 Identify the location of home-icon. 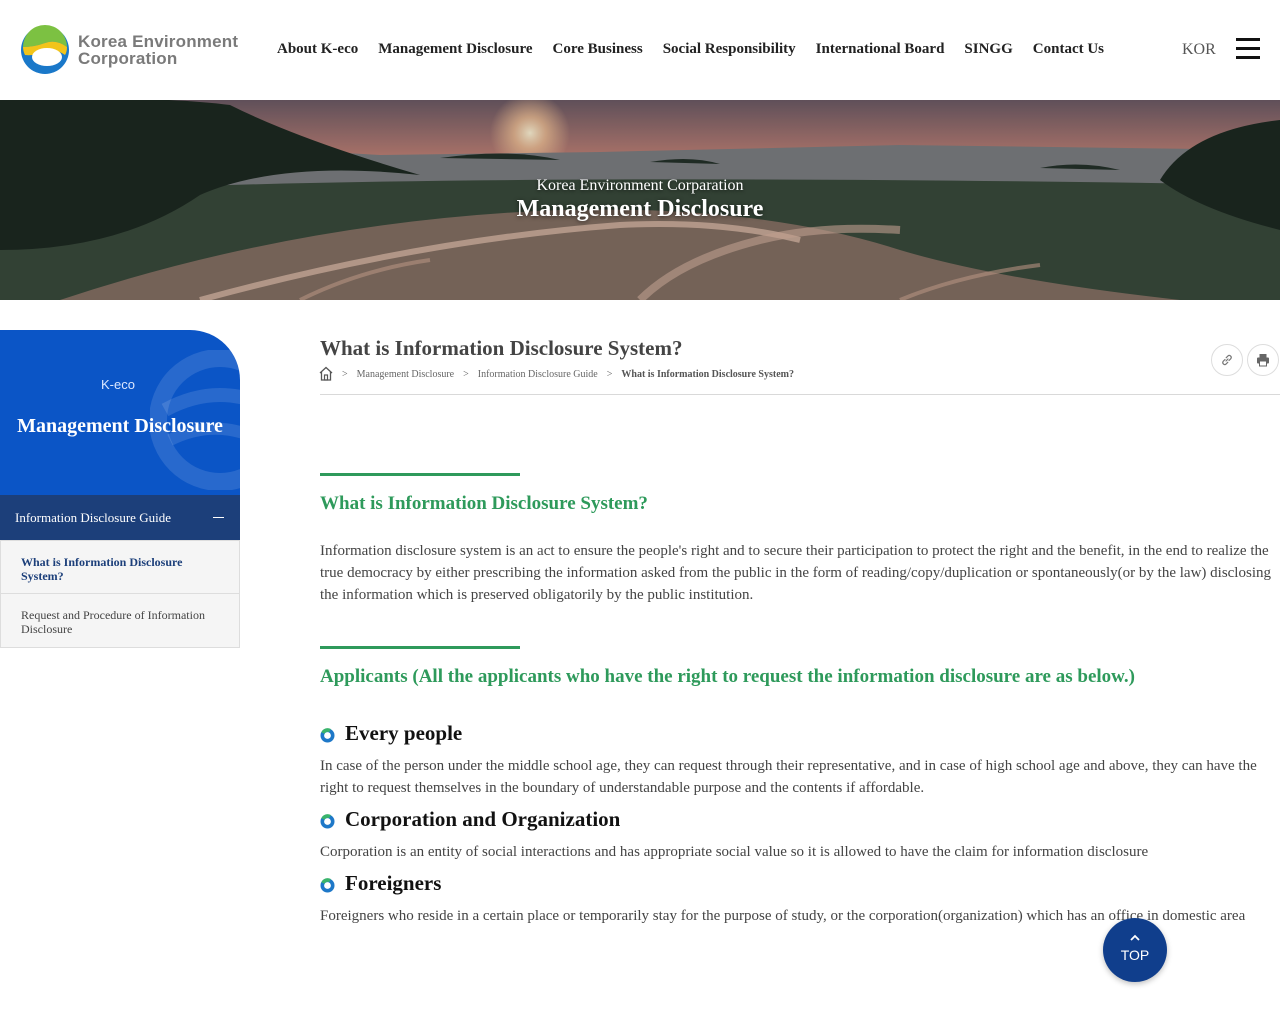
(326, 374).